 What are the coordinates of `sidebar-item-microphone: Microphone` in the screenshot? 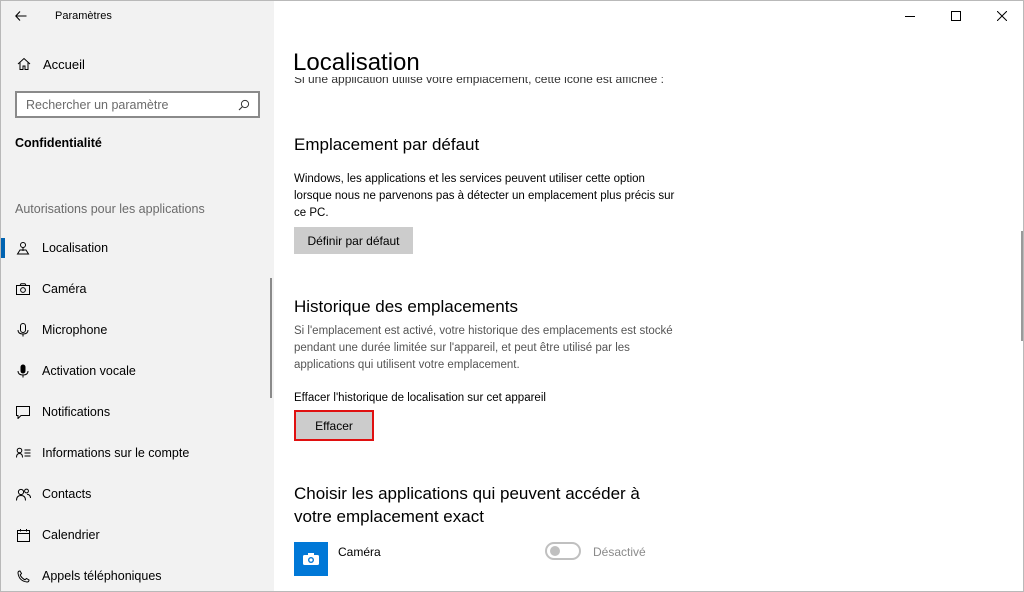 It's located at (137, 330).